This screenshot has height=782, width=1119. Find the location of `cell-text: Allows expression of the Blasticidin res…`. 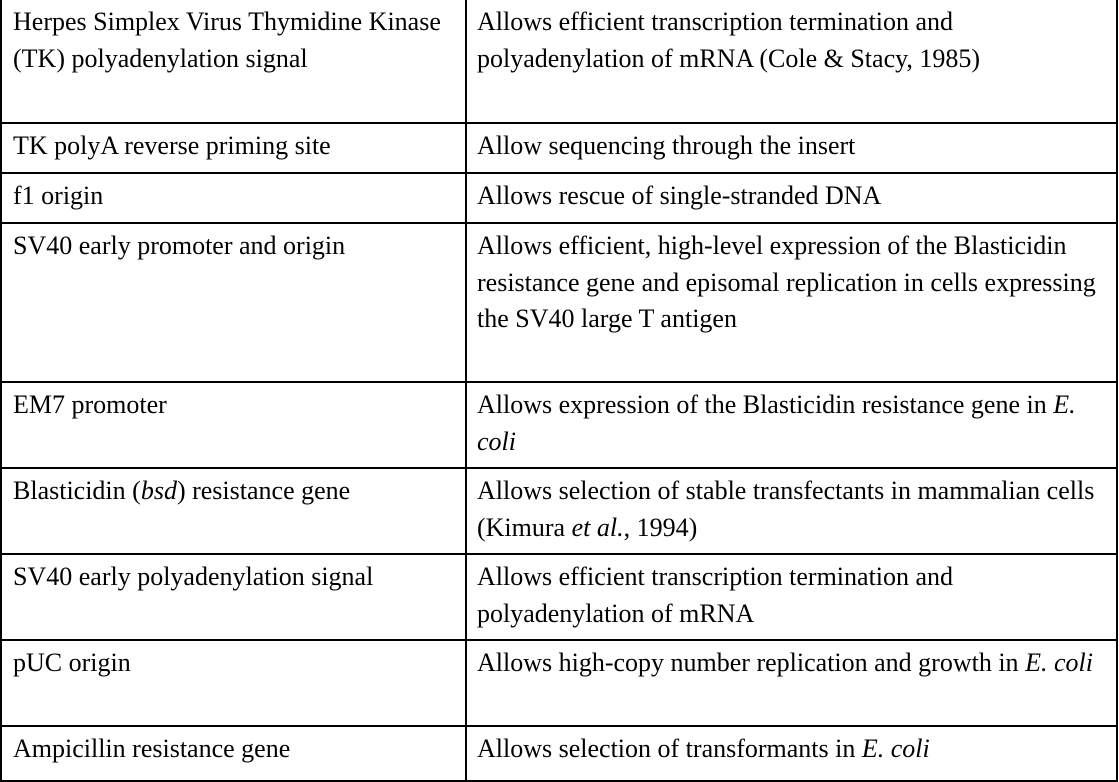

cell-text: Allows expression of the Blasticidin res… is located at coordinates (765, 404).